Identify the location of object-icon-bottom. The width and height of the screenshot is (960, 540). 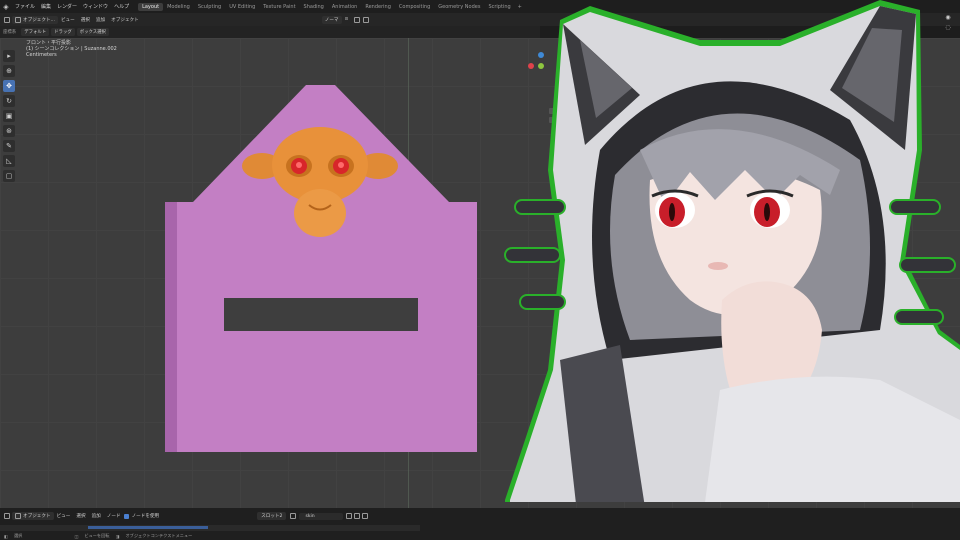
(18, 516).